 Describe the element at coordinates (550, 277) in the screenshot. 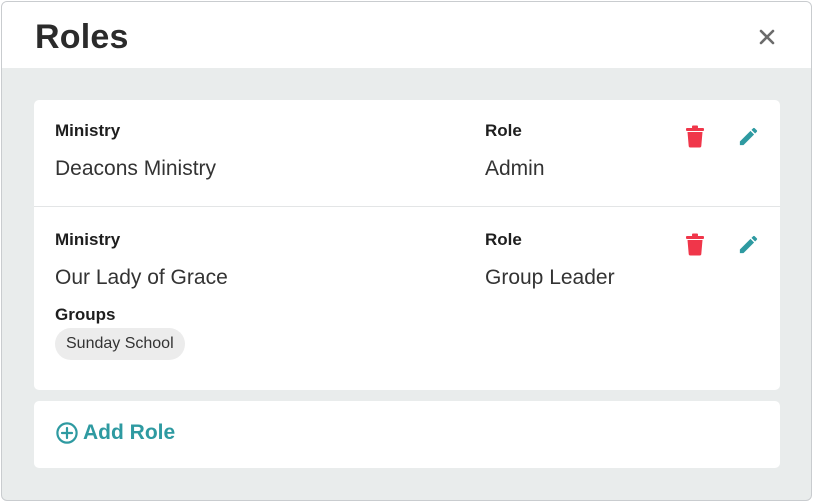

I see `role-value: Group Leader` at that location.